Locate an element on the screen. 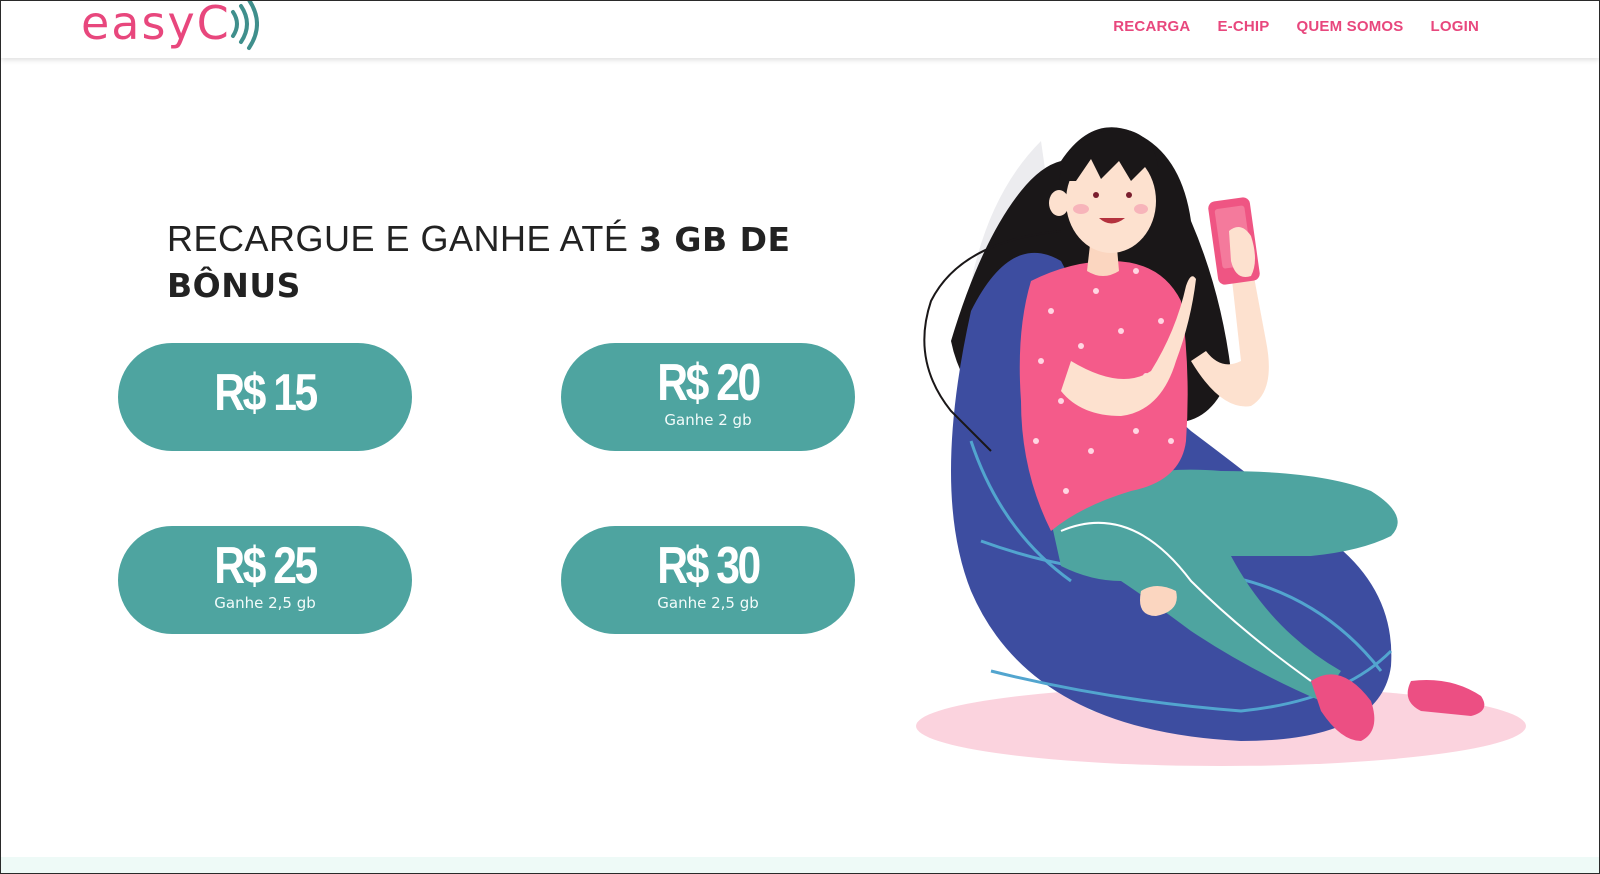  signal-waves-icon is located at coordinates (244, 25).